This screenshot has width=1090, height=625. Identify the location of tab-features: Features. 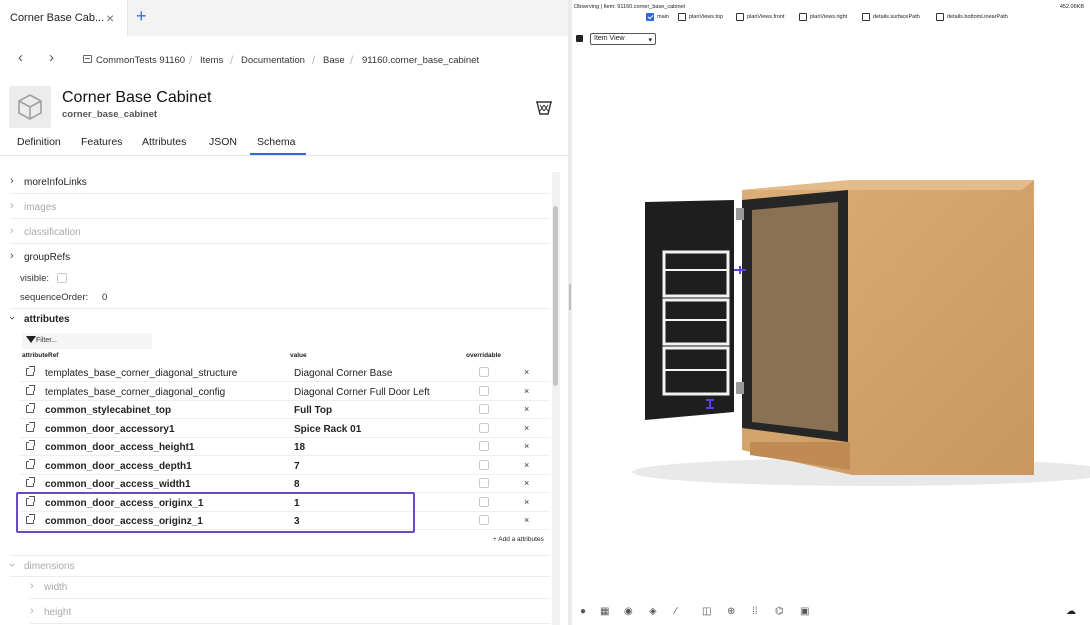
(101, 142).